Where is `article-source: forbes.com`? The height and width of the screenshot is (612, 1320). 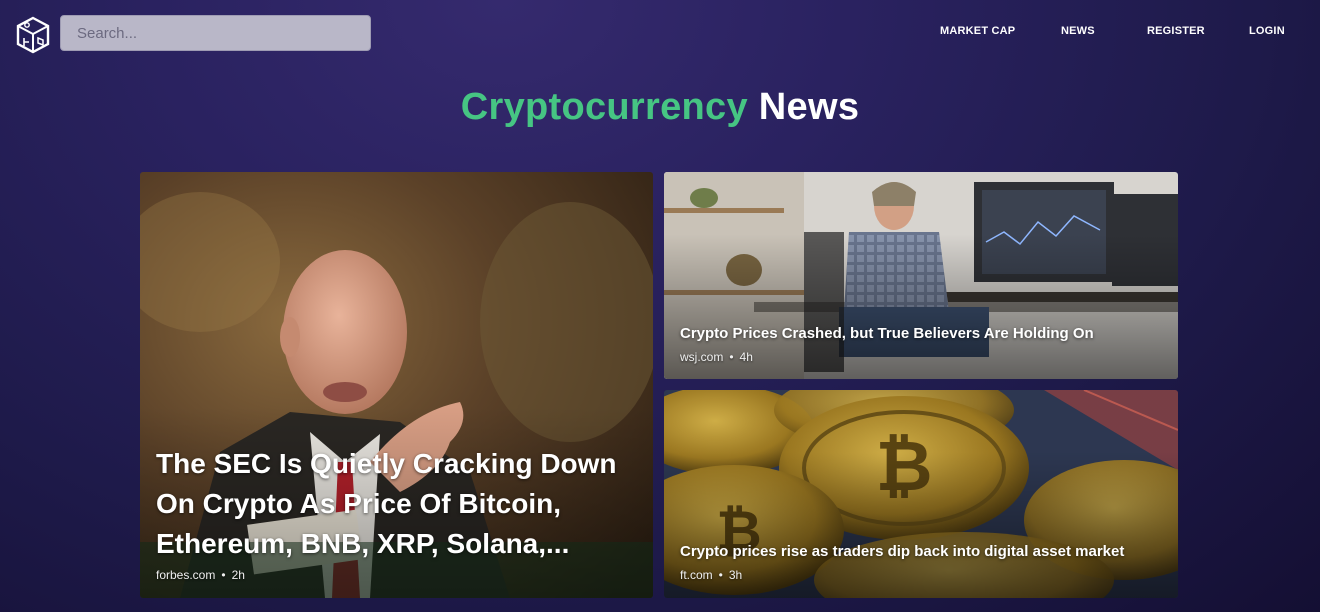
article-source: forbes.com is located at coordinates (186, 575).